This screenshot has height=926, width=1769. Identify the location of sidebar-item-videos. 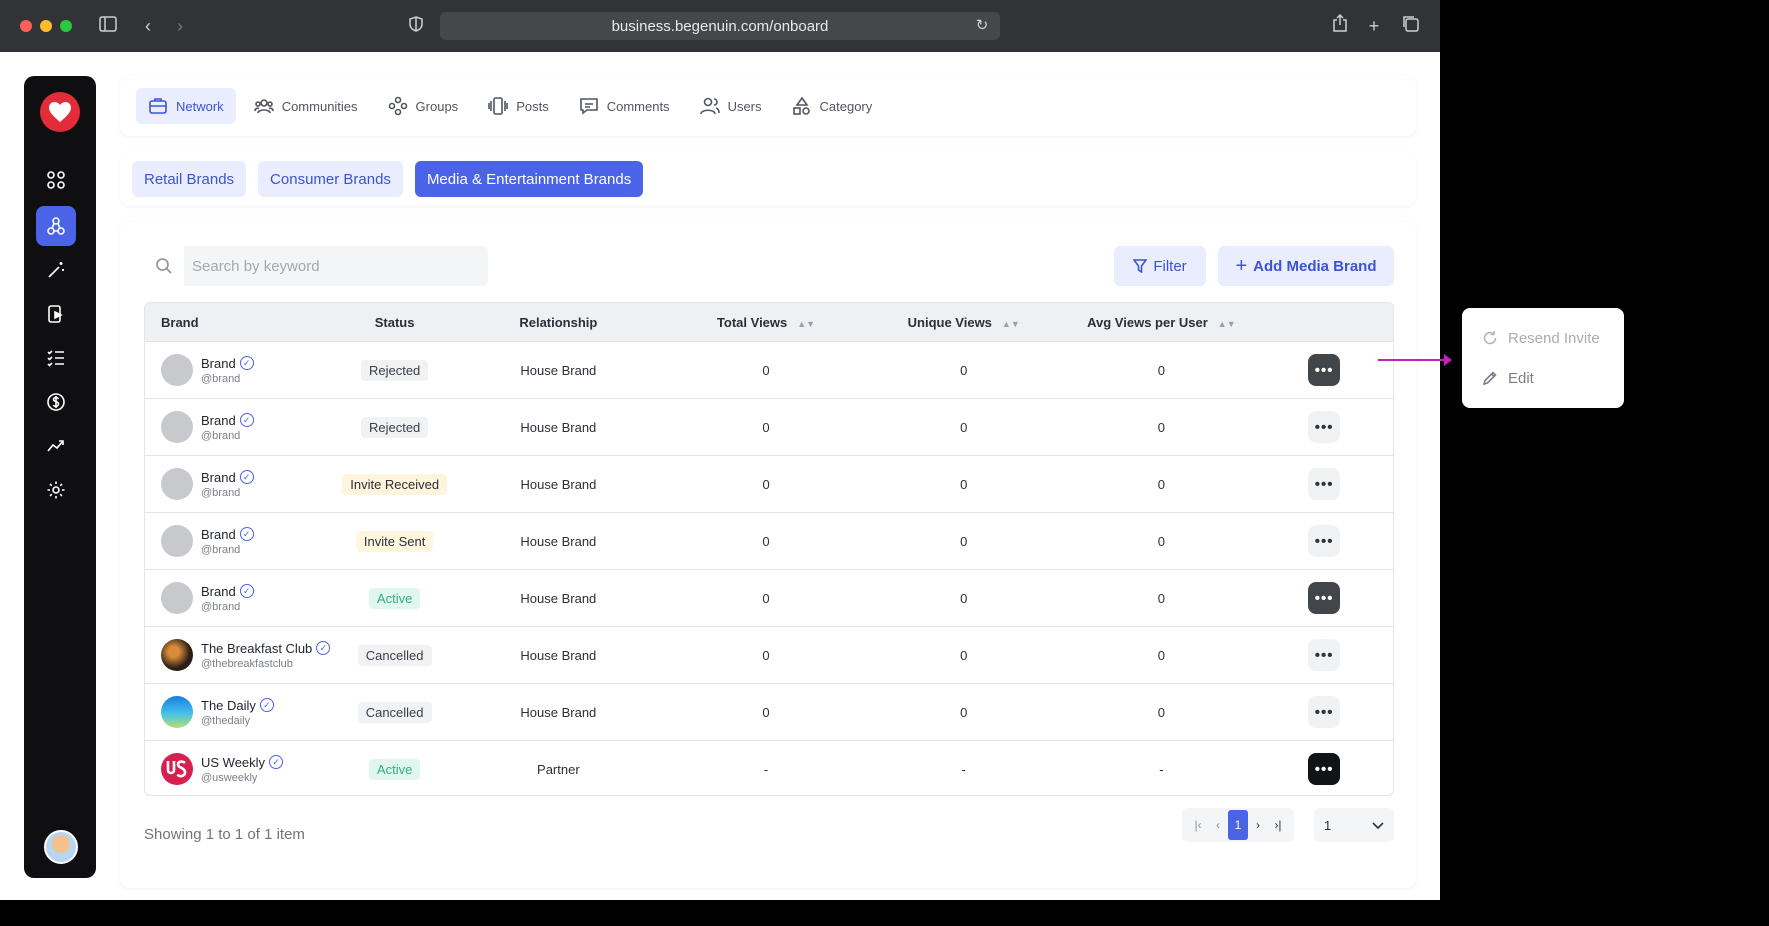
(56, 314).